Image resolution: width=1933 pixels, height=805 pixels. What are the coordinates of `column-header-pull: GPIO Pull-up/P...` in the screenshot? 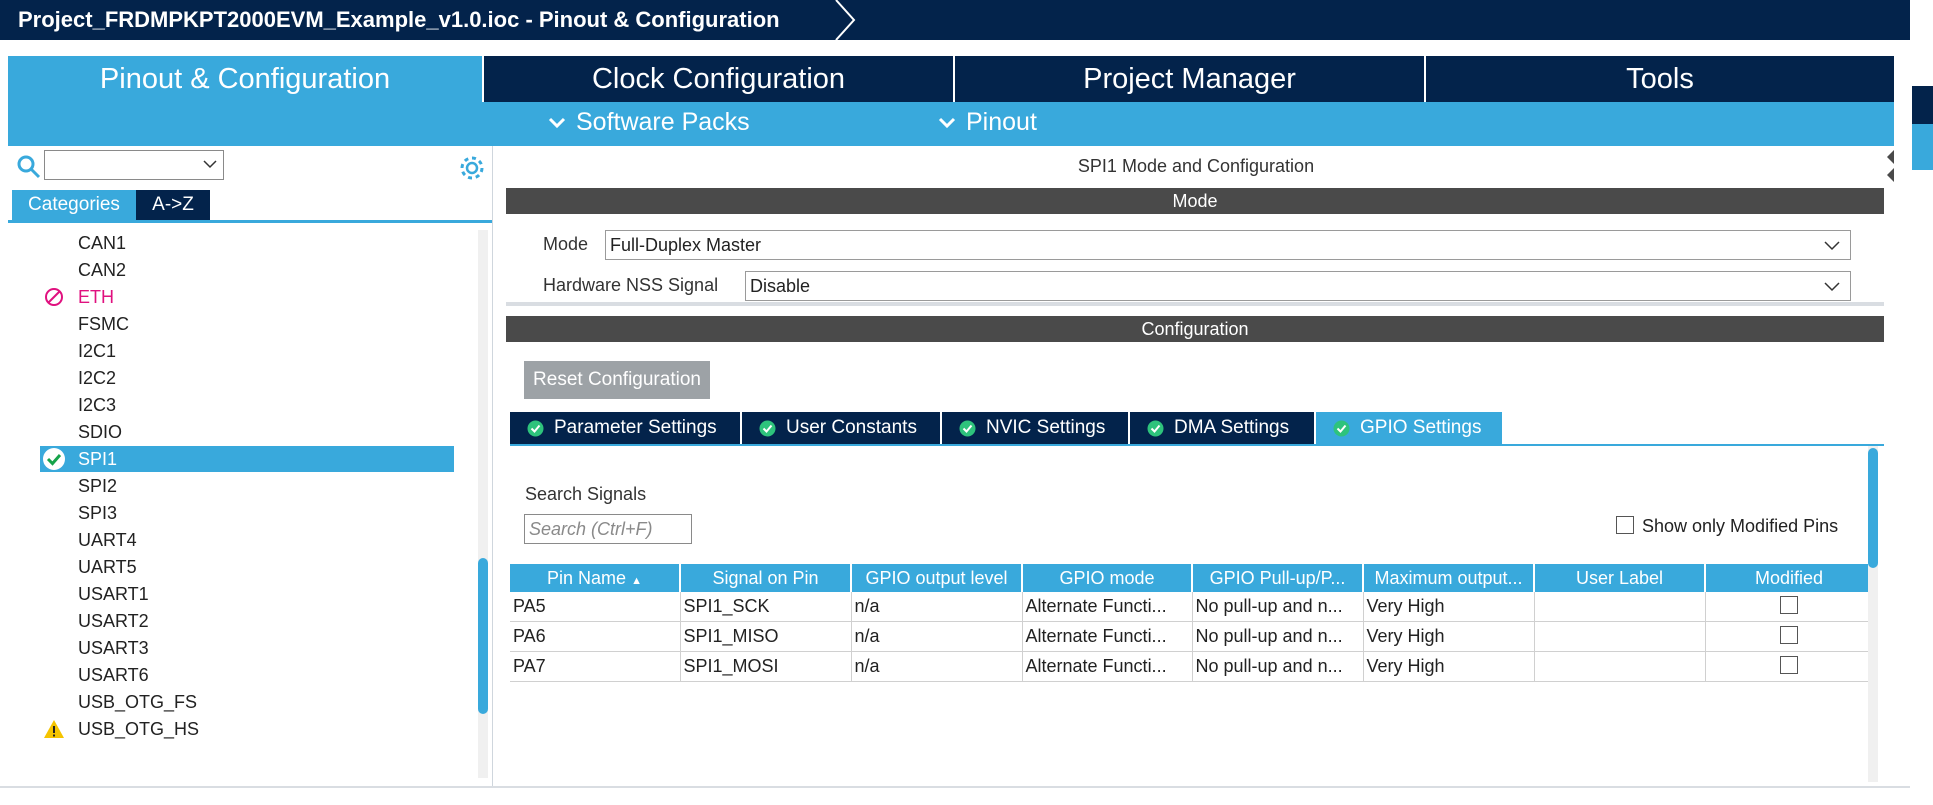 It's located at (1278, 578).